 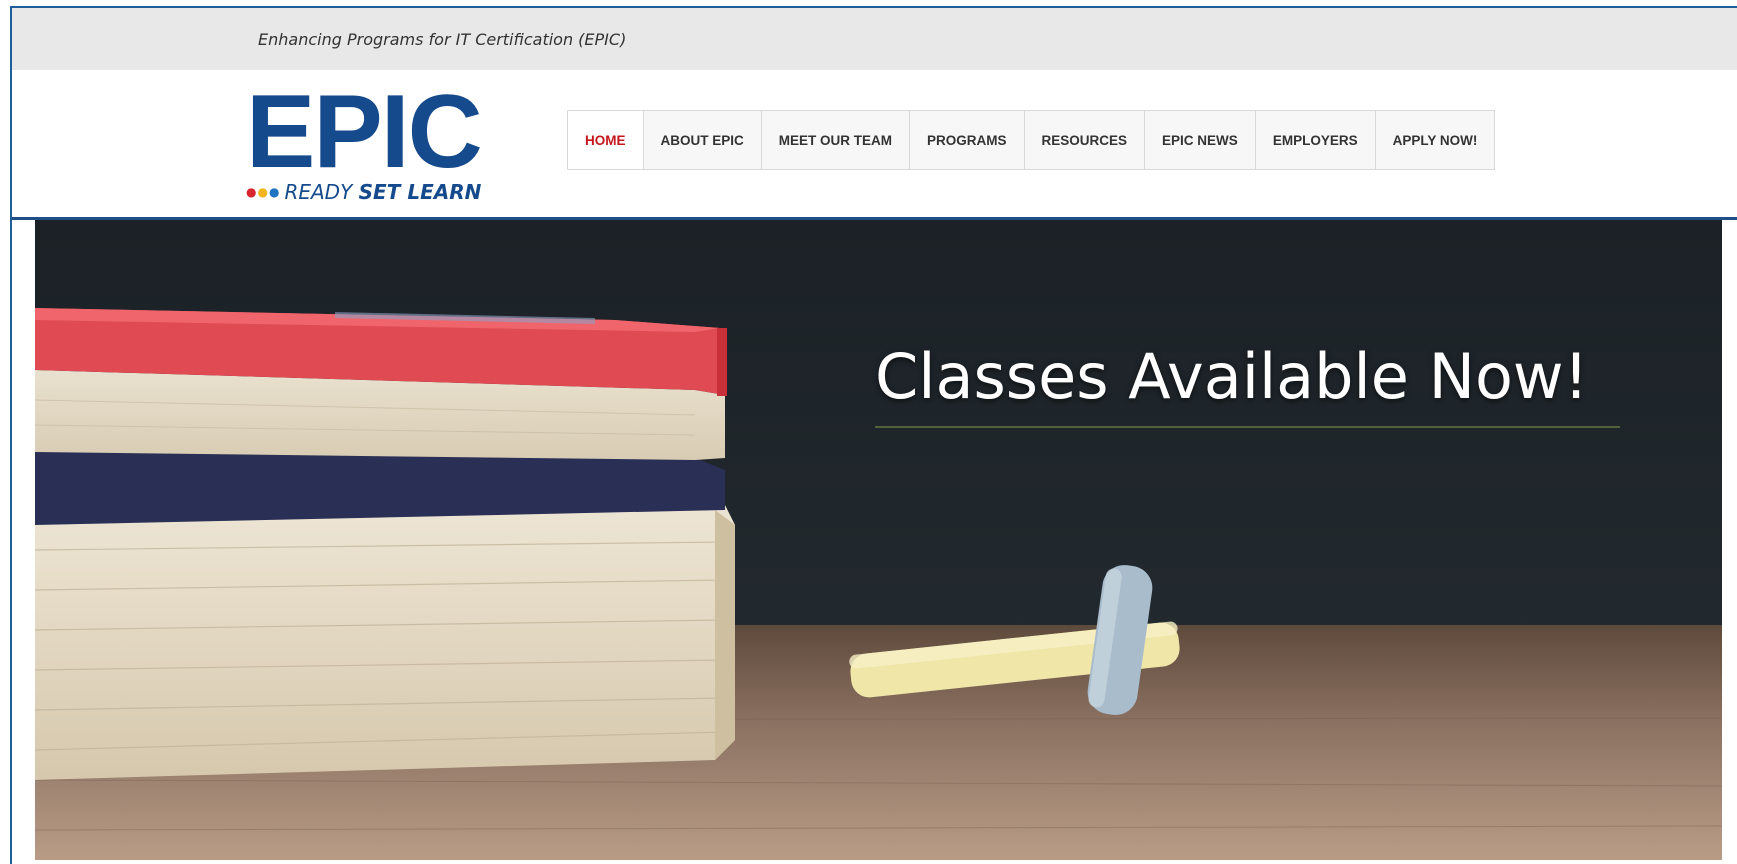 What do you see at coordinates (1247, 427) in the screenshot?
I see `hero-title-underline` at bounding box center [1247, 427].